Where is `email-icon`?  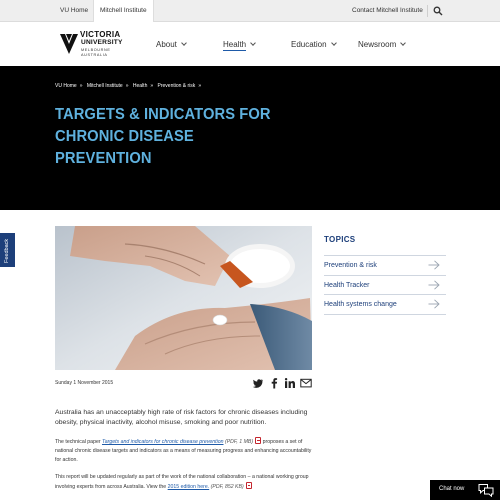 email-icon is located at coordinates (306, 383).